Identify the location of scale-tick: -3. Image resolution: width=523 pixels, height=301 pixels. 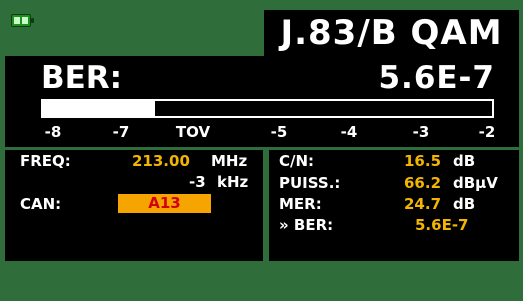
(421, 132).